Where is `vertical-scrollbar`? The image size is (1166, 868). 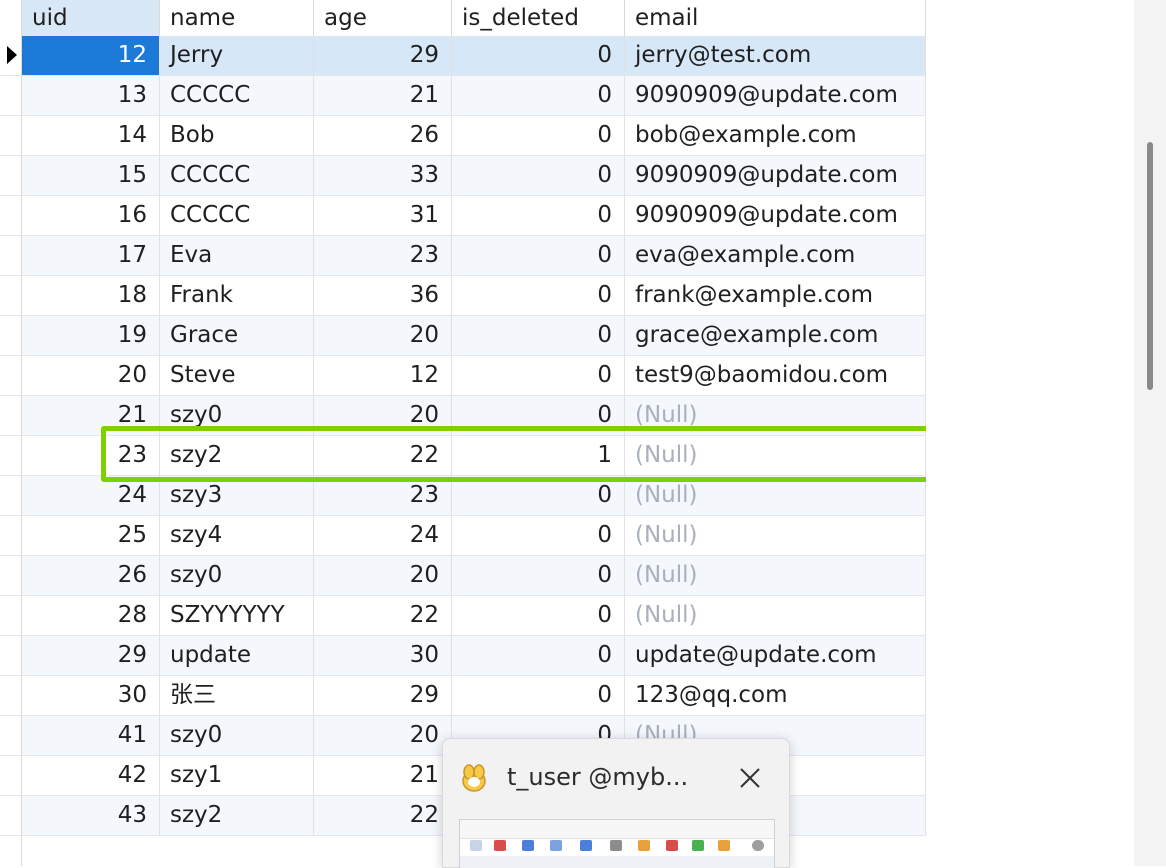 vertical-scrollbar is located at coordinates (1150, 433).